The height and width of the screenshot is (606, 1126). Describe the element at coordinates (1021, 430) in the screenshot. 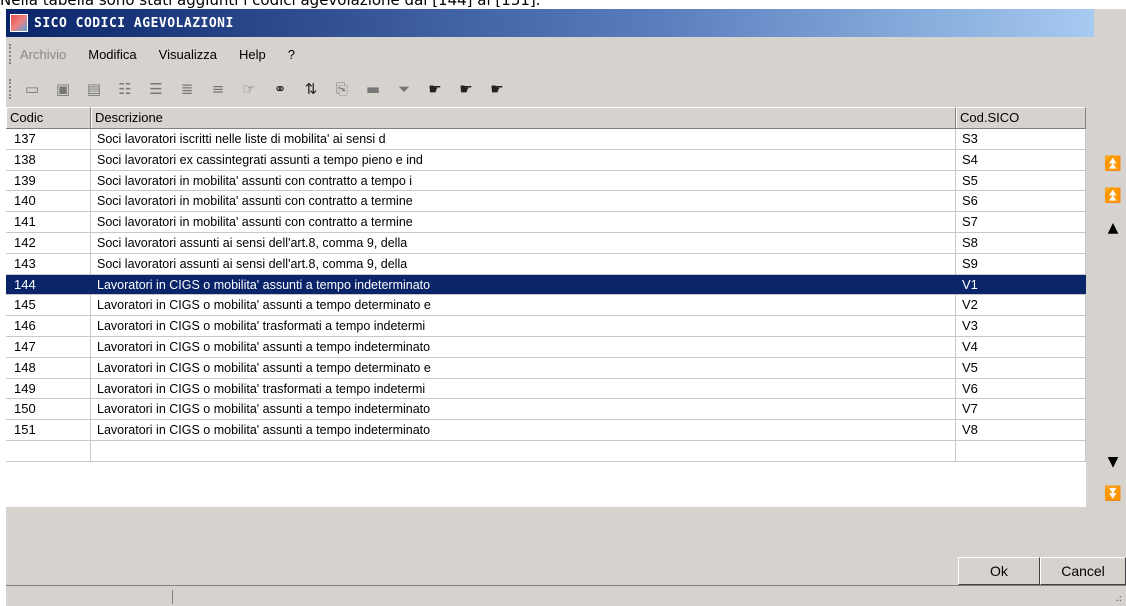

I see `cell-sico: V8` at that location.